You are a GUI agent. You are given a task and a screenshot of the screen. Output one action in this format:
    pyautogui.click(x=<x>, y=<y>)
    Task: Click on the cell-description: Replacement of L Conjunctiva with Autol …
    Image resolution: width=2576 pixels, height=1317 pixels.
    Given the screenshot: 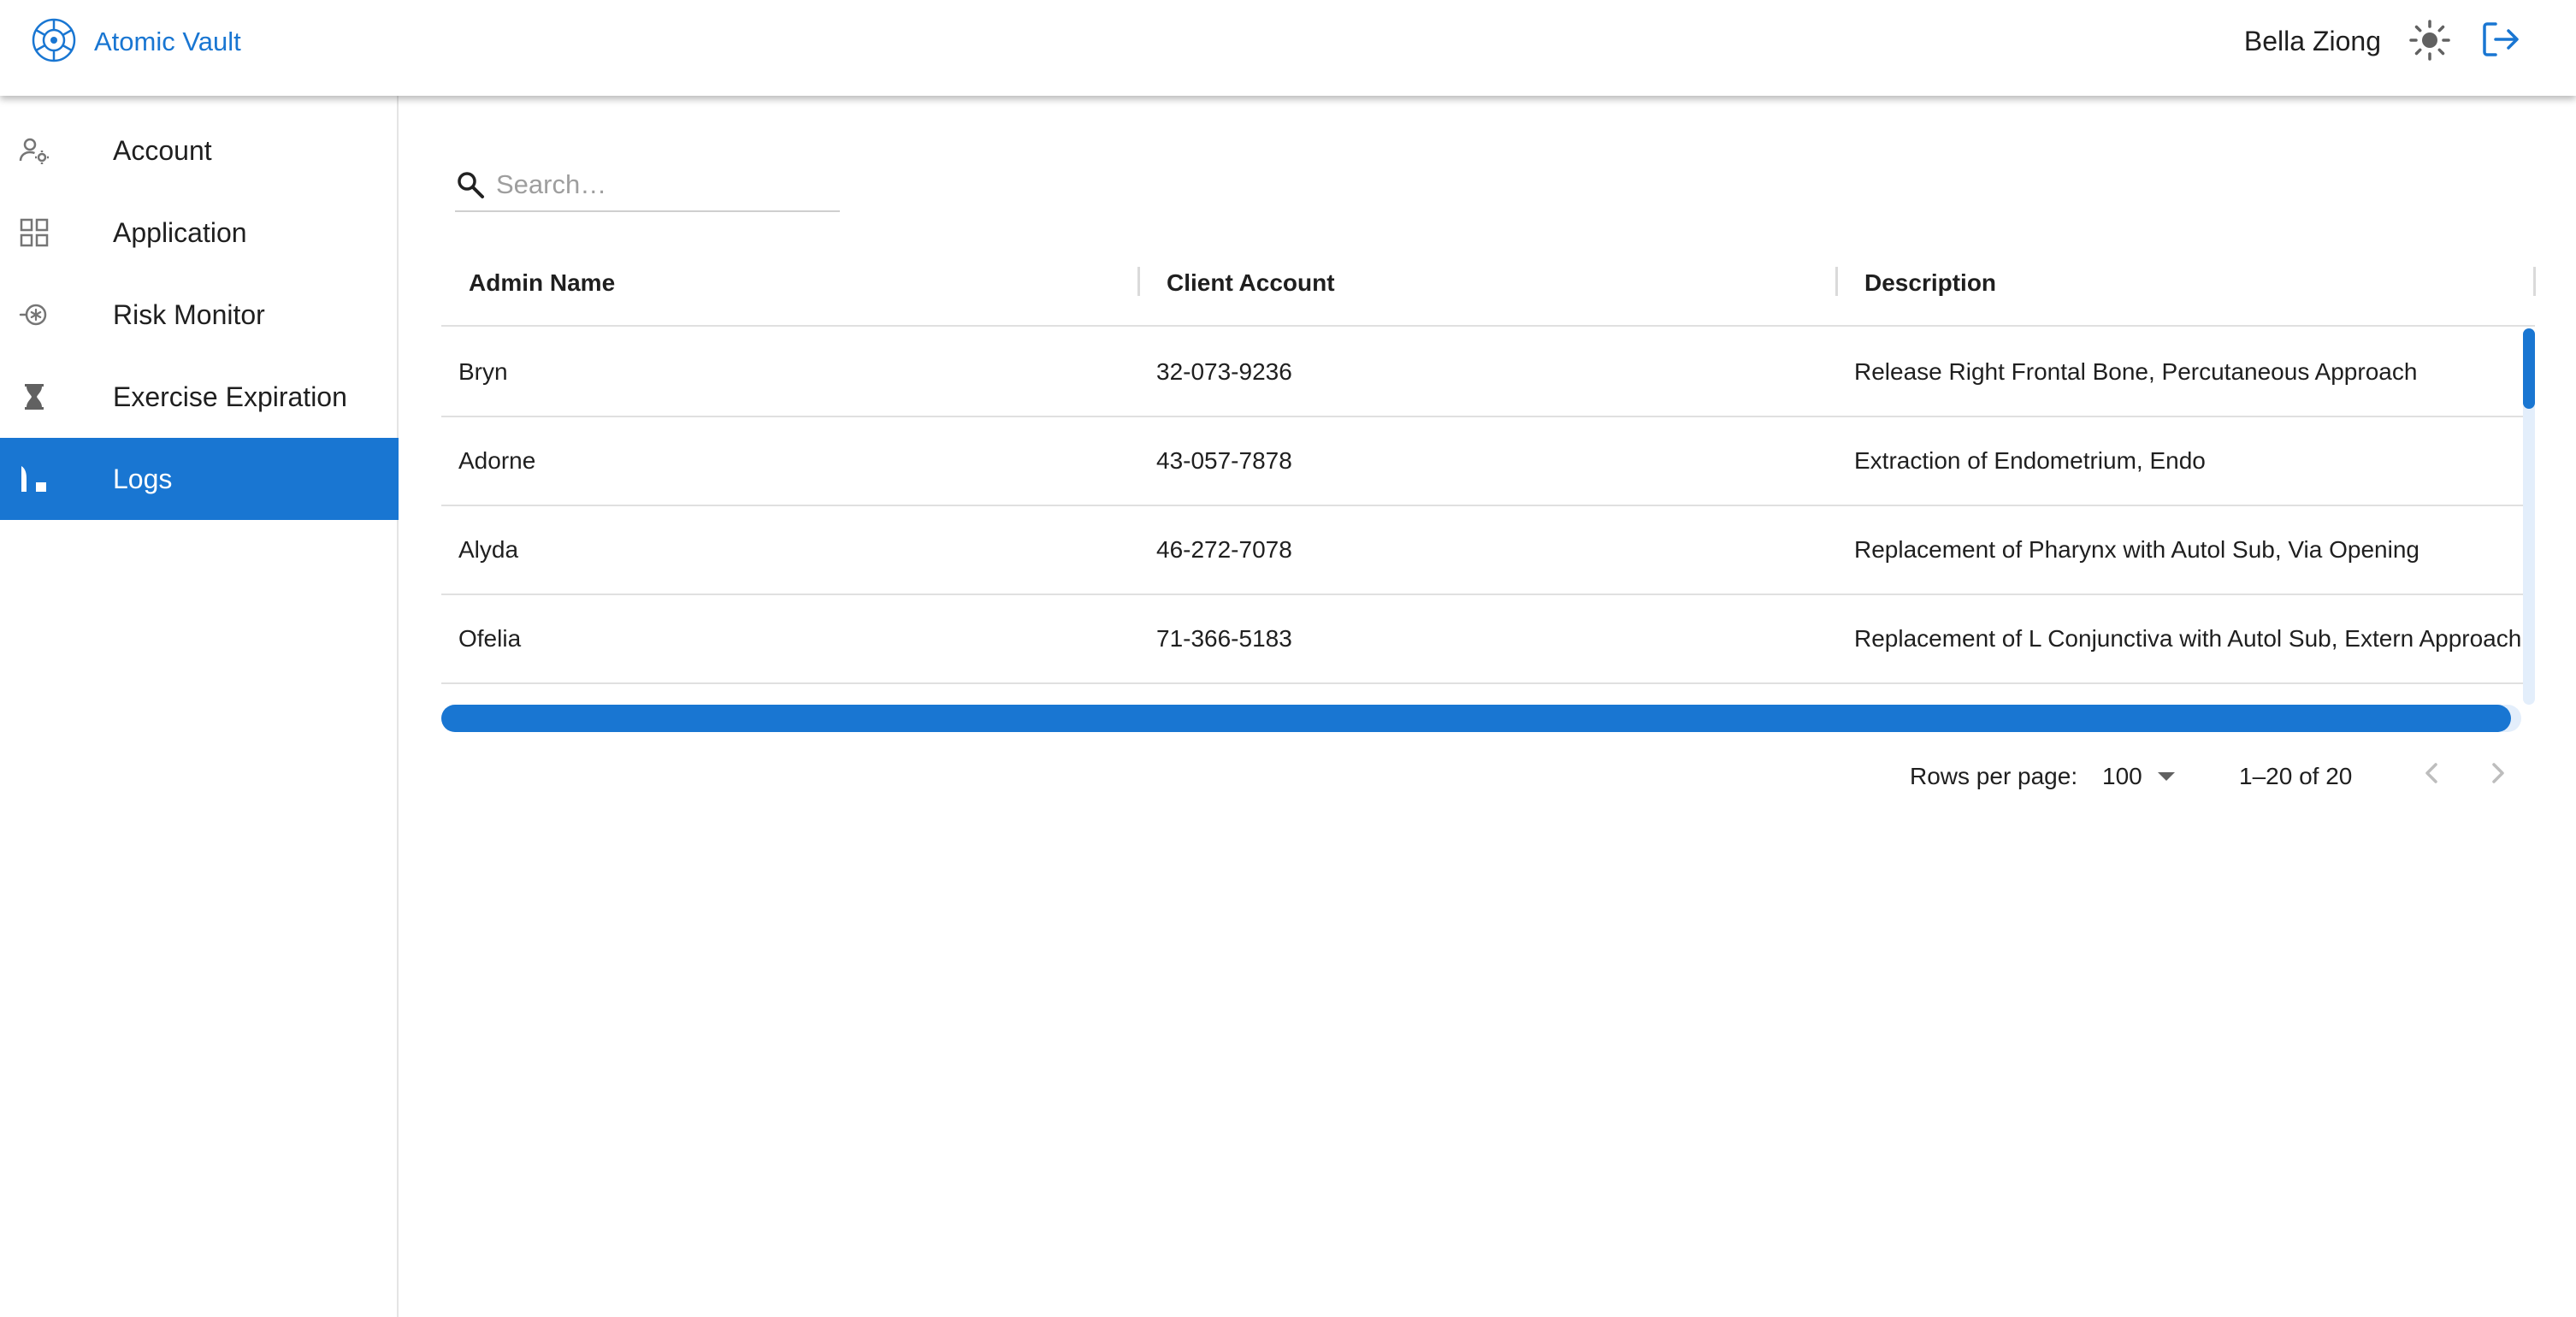 What is the action you would take?
    pyautogui.click(x=2188, y=639)
    